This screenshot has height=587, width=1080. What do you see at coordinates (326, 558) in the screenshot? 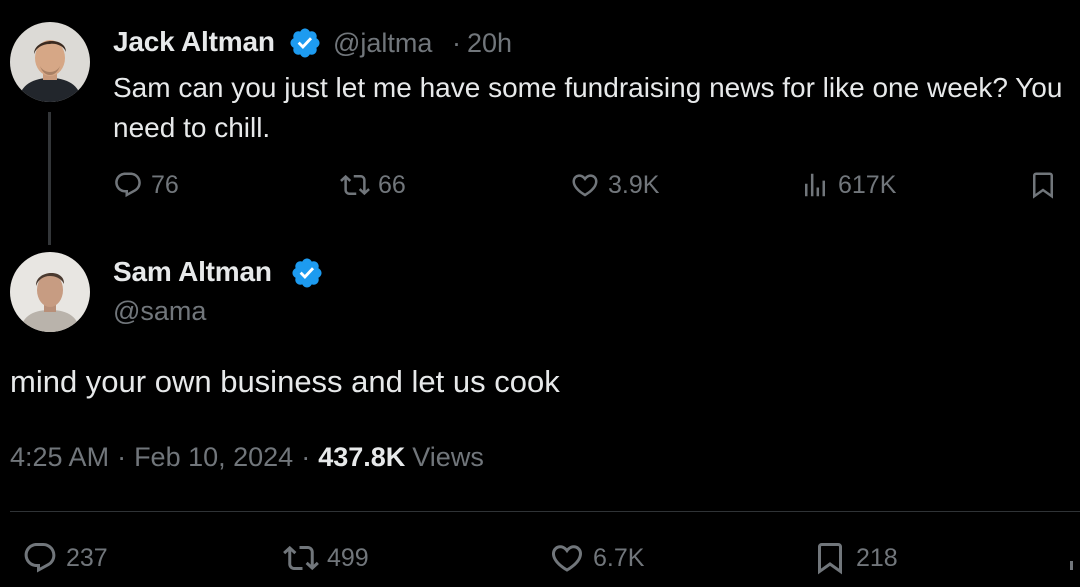
I see `retweet-button: 499` at bounding box center [326, 558].